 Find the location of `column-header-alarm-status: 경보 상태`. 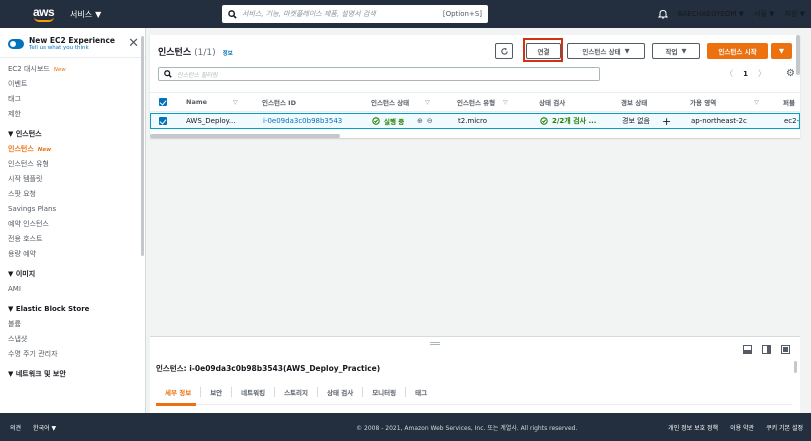

column-header-alarm-status: 경보 상태 is located at coordinates (634, 102).